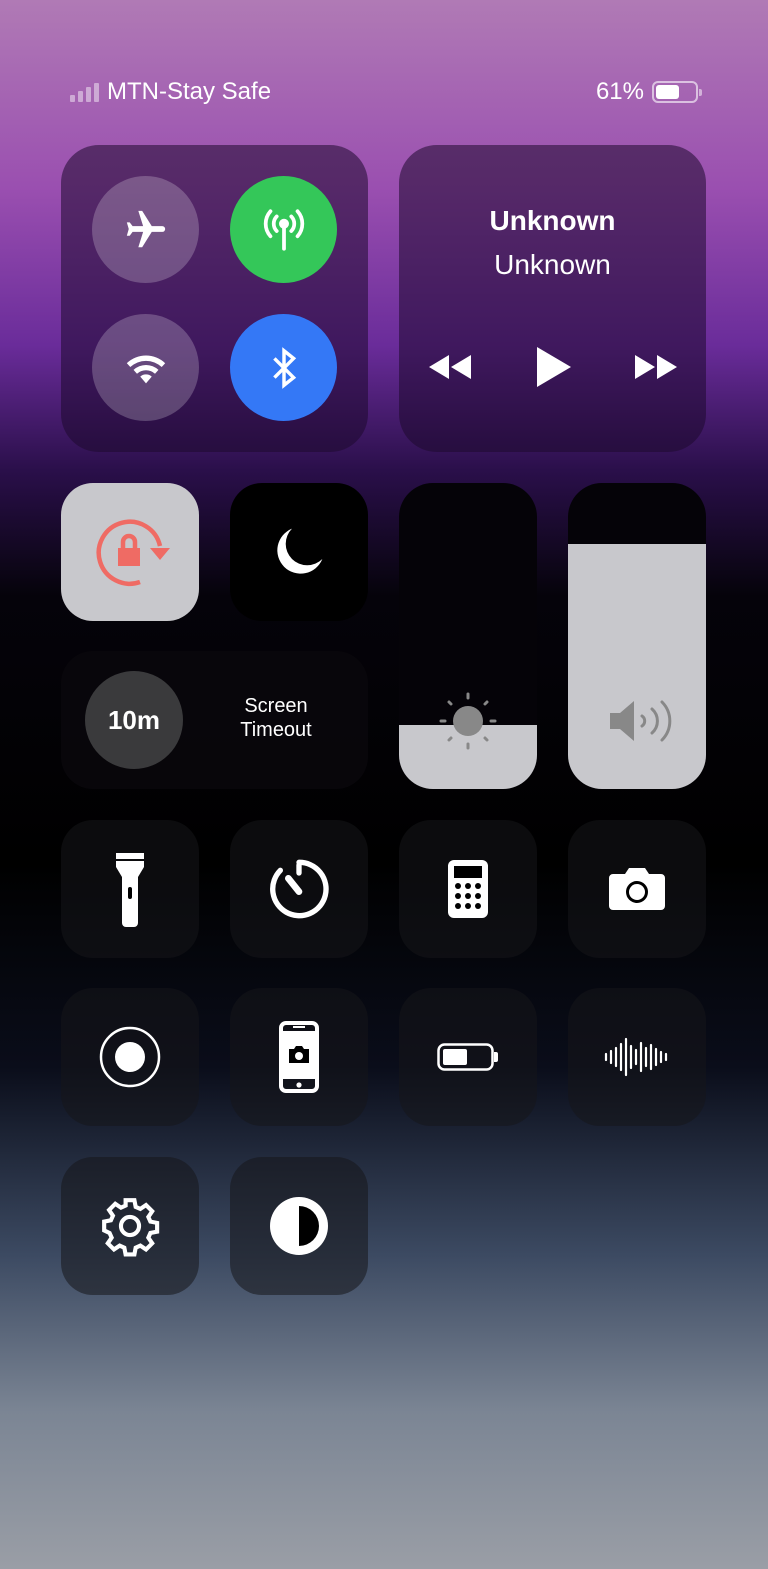 Image resolution: width=768 pixels, height=1569 pixels. I want to click on screen-record-icon, so click(130, 1057).